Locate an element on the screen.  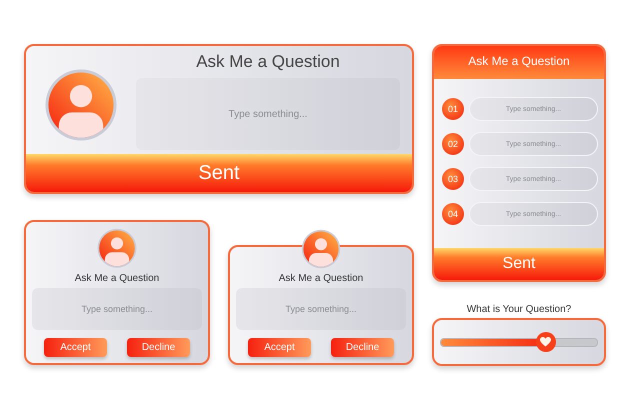
number-badge: 03 is located at coordinates (453, 179).